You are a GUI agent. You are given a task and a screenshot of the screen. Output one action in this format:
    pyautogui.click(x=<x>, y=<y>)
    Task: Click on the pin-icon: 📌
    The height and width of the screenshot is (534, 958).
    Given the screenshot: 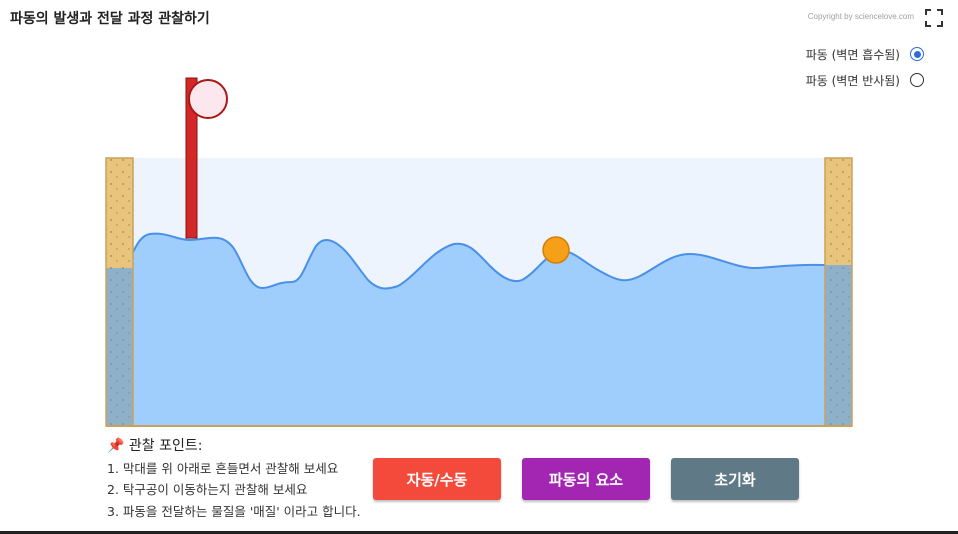 What is the action you would take?
    pyautogui.click(x=116, y=446)
    